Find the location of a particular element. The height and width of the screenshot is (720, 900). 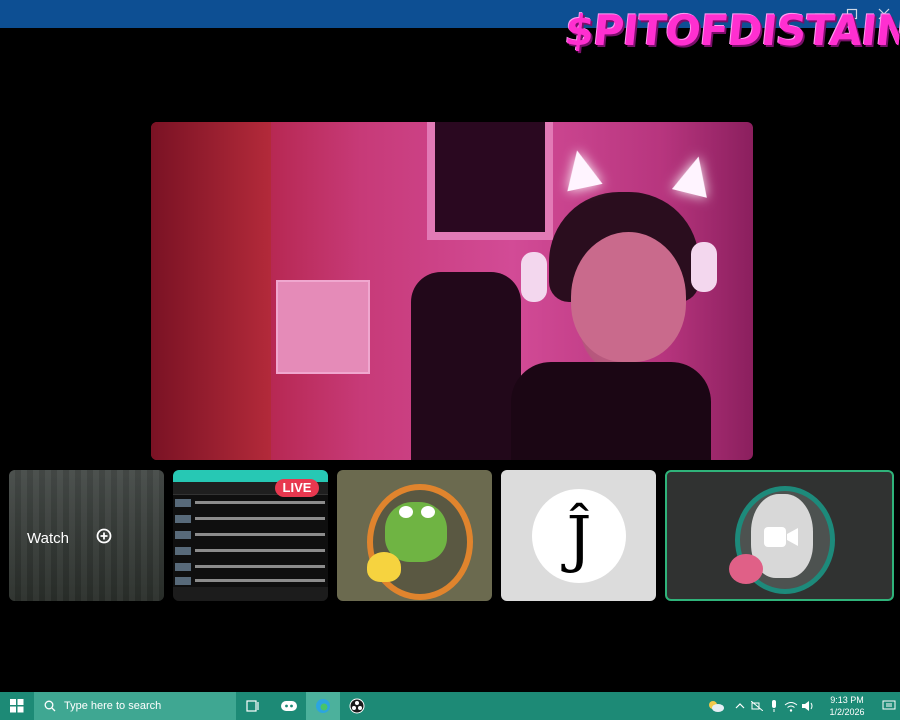

discord-icon is located at coordinates (289, 706).